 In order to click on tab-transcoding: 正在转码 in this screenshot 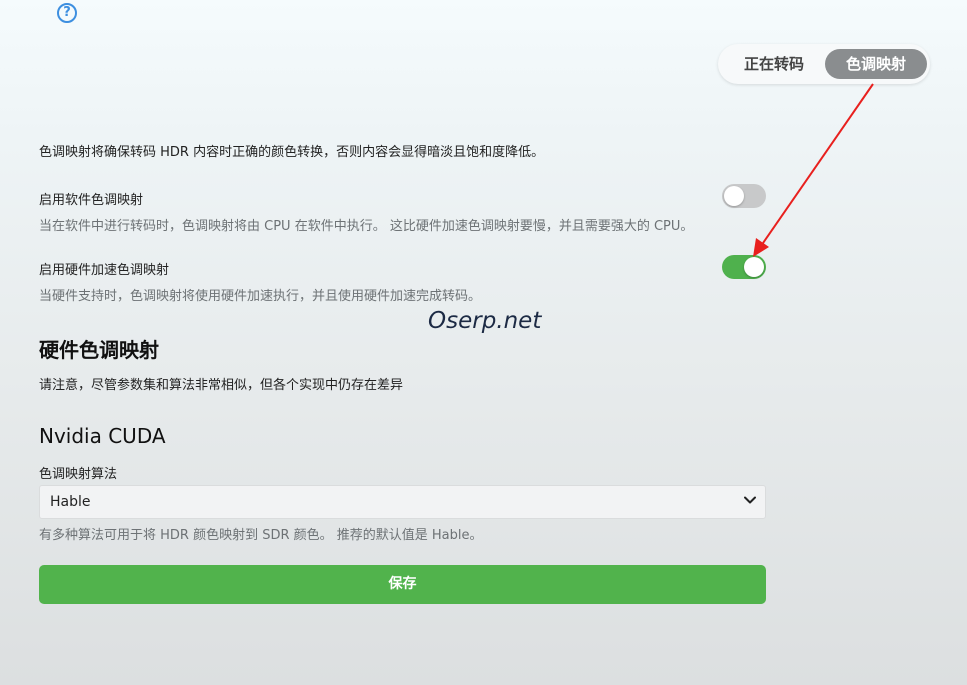, I will do `click(774, 64)`.